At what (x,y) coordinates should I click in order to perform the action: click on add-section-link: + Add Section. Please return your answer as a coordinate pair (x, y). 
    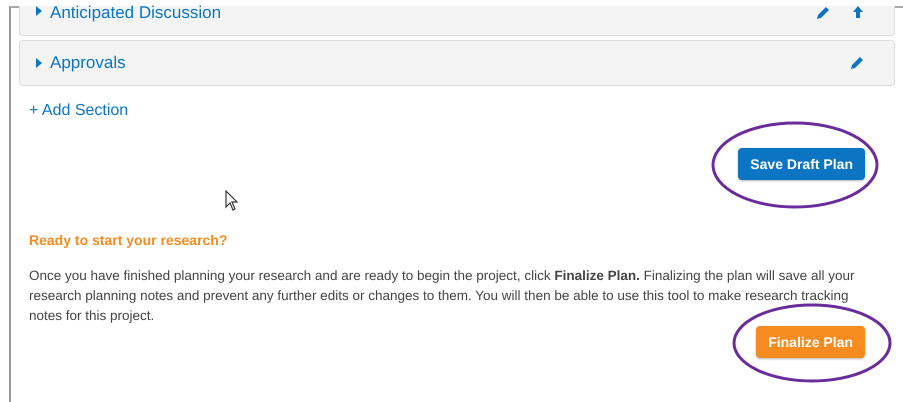
    Looking at the image, I should click on (78, 111).